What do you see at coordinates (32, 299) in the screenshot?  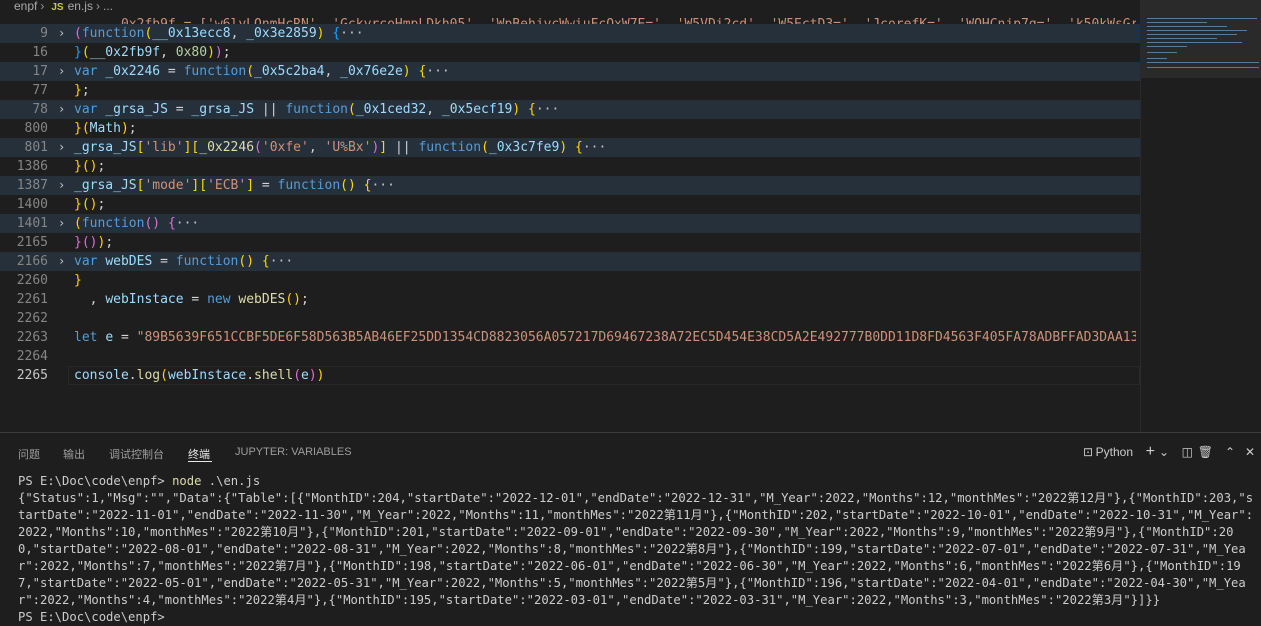 I see `line-number: 2261` at bounding box center [32, 299].